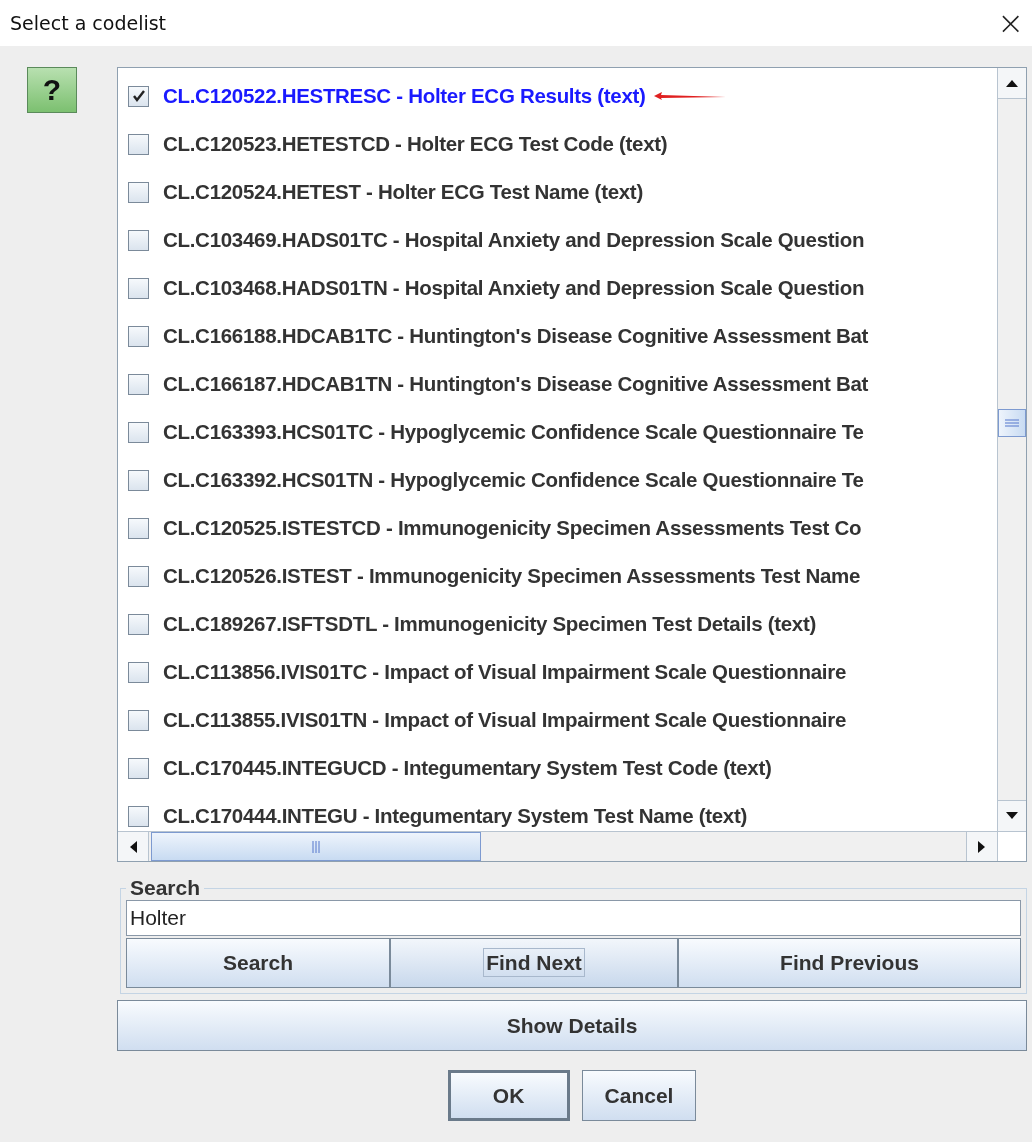 The width and height of the screenshot is (1032, 1142). I want to click on dialog-button: OK, so click(508, 1095).